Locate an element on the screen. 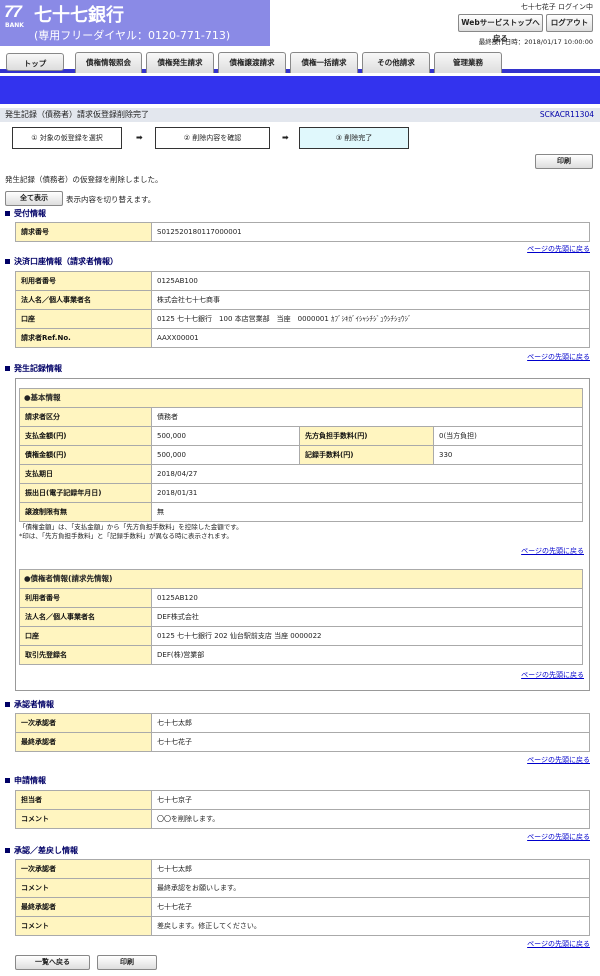  table-row: 請求者Ref.No. AAXX00001 is located at coordinates (302, 338).